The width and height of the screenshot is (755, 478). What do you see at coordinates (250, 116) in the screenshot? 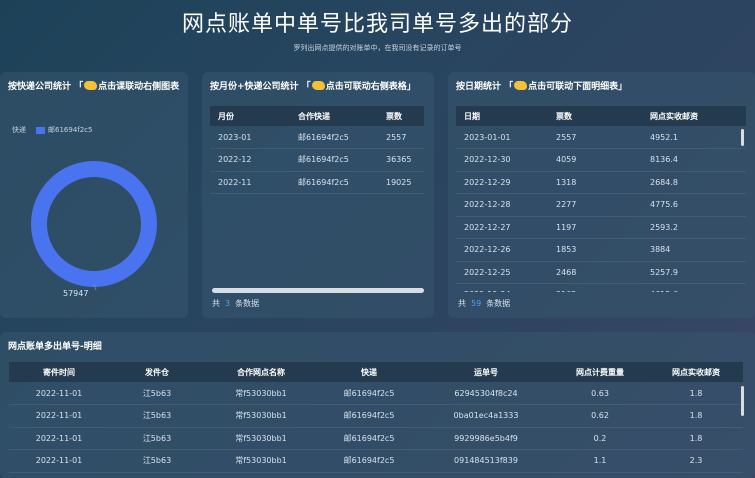
I see `column-header: 月份` at bounding box center [250, 116].